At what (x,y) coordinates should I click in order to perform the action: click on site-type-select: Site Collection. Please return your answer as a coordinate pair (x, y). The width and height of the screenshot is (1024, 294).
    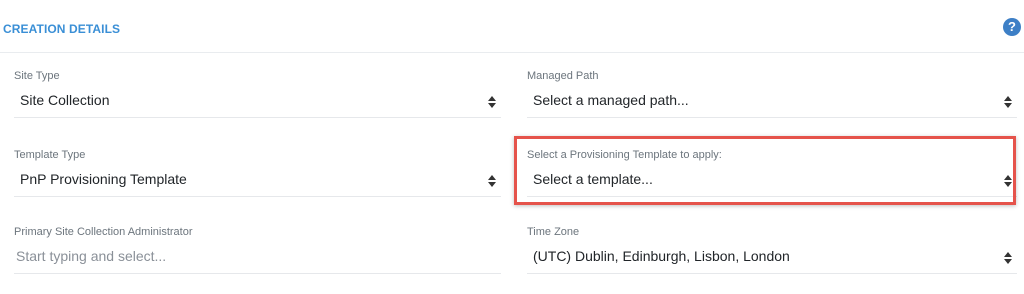
    Looking at the image, I should click on (257, 102).